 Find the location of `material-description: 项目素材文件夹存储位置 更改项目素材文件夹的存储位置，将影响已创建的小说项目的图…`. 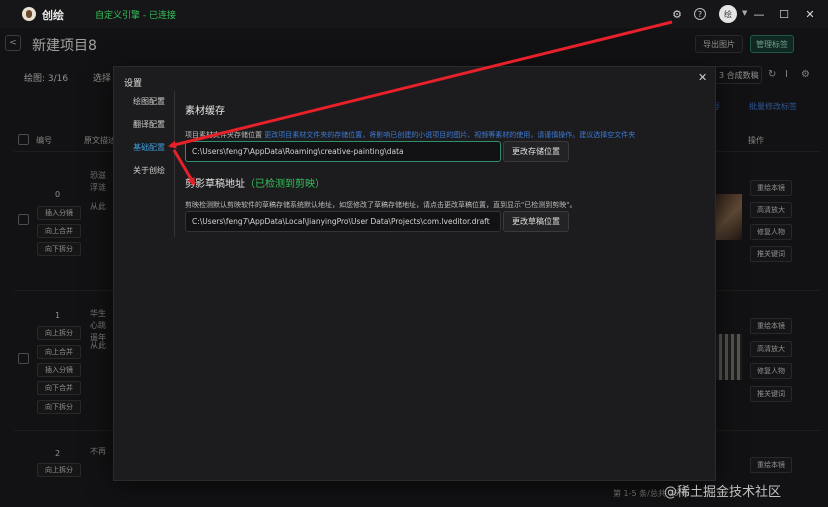

material-description: 项目素材文件夹存储位置 更改项目素材文件夹的存储位置，将影响已创建的小说项目的图… is located at coordinates (410, 135).